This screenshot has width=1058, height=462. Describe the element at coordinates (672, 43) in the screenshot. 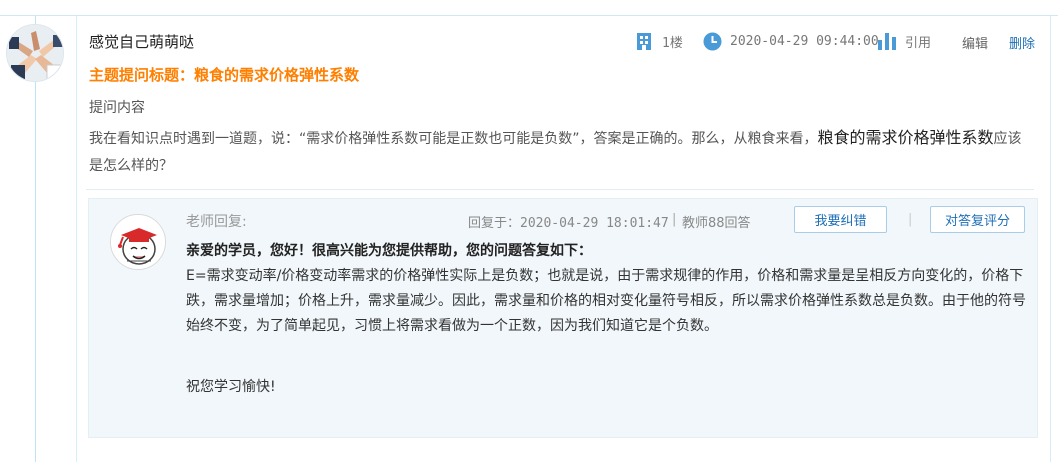

I see `floor-number: 1楼` at that location.